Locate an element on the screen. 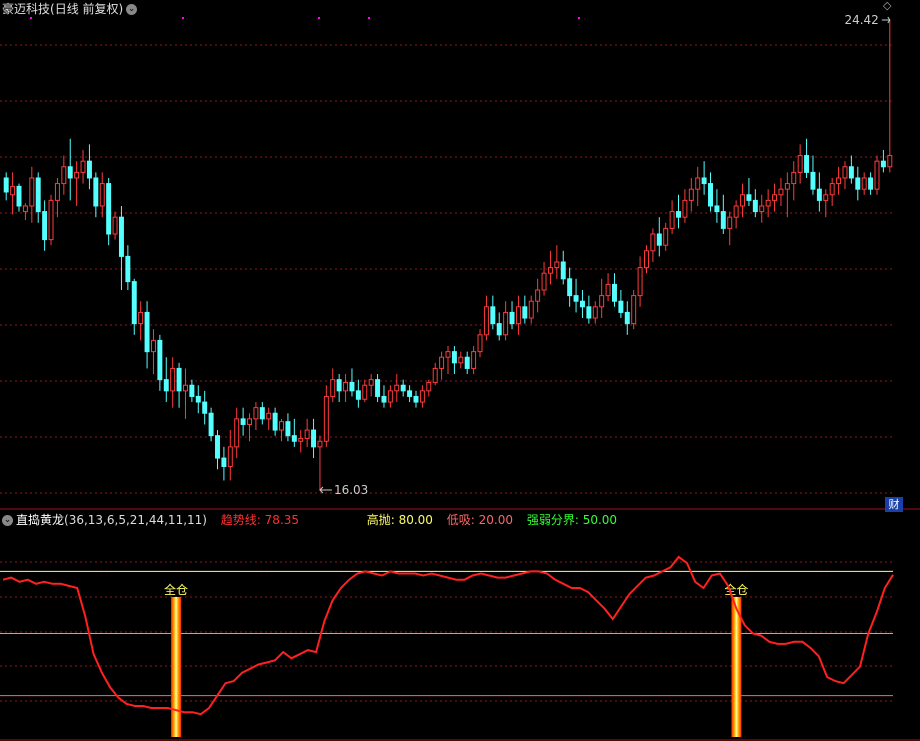  indicator-name: 直捣黄龙 is located at coordinates (40, 520).